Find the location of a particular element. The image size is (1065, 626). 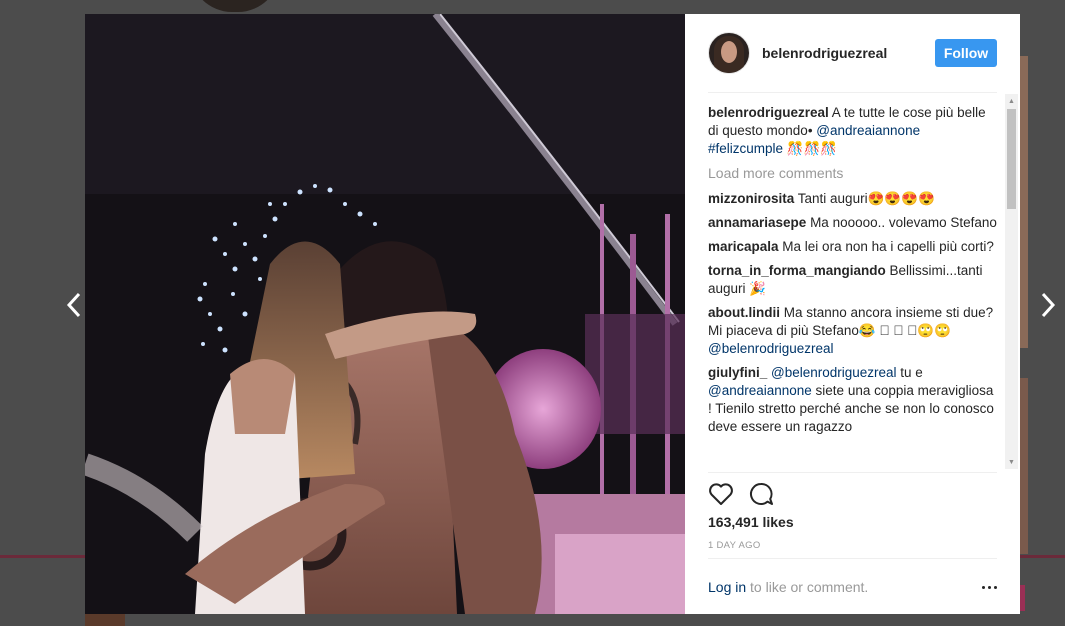

comment-username: giulyfini_ is located at coordinates (737, 372).